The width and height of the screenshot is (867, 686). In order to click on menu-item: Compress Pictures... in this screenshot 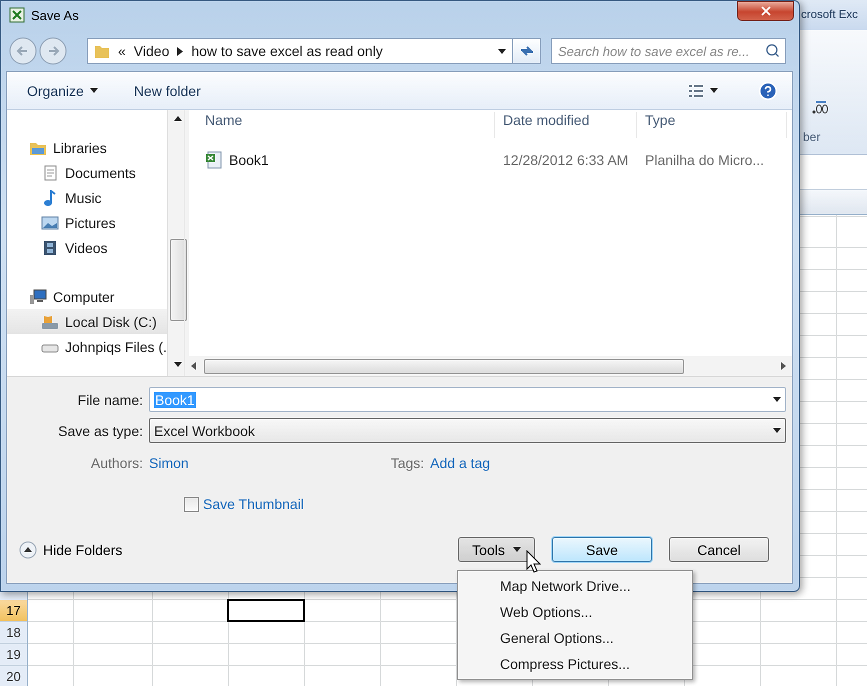, I will do `click(575, 664)`.